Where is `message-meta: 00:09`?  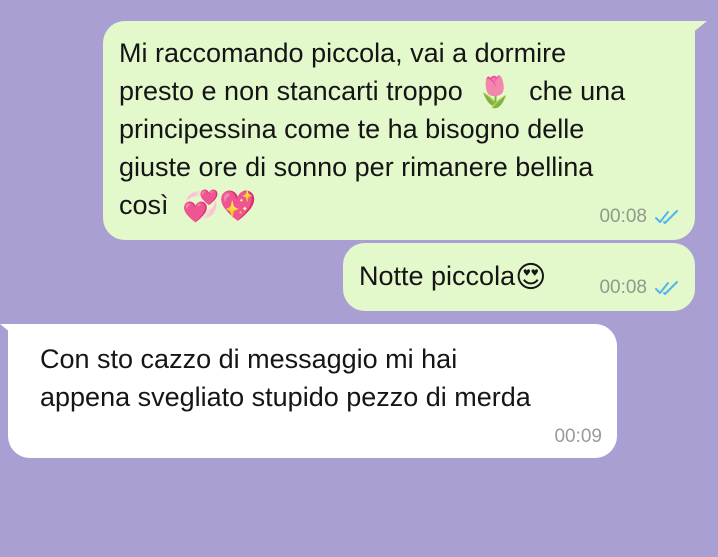 message-meta: 00:09 is located at coordinates (578, 437).